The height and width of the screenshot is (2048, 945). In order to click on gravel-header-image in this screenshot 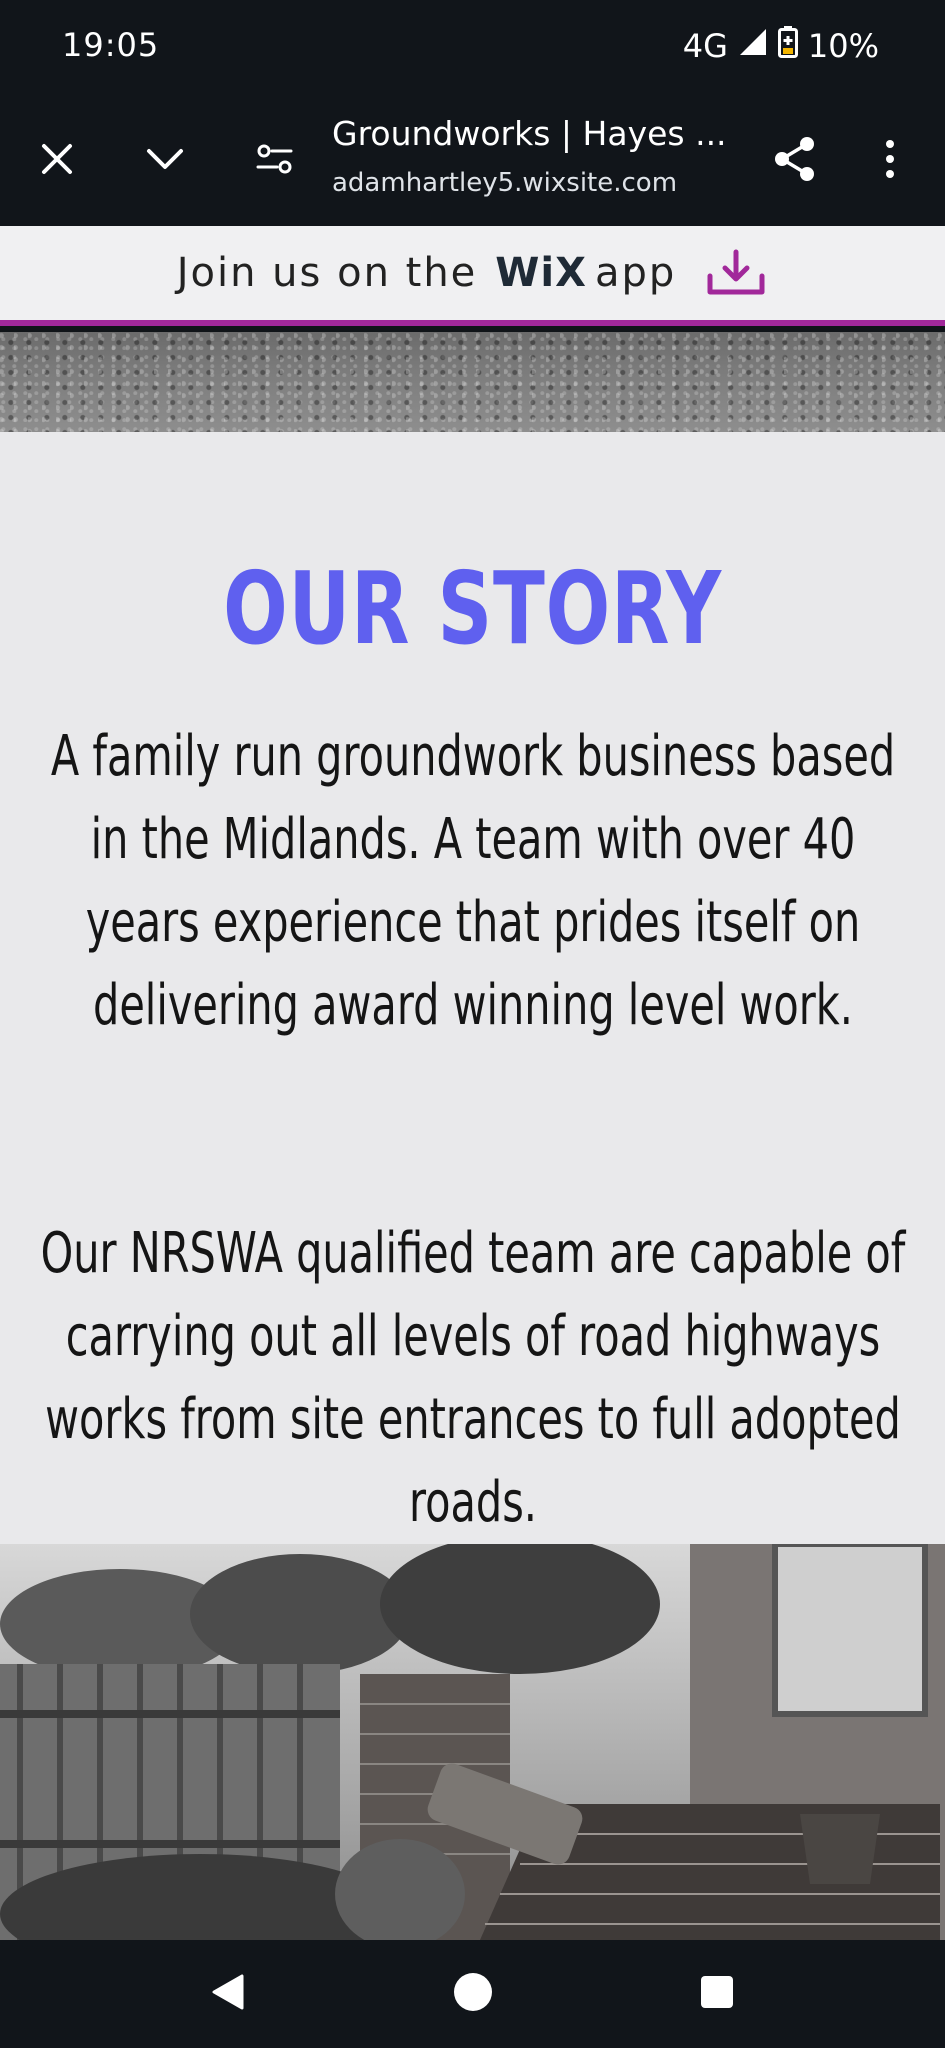, I will do `click(472, 382)`.